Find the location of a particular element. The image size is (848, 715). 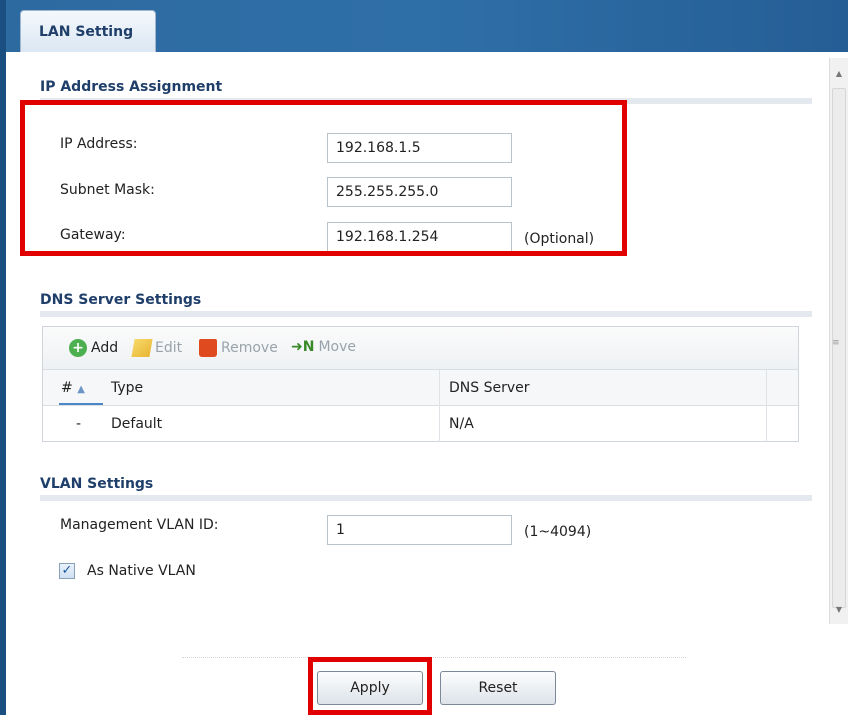

remove-icon is located at coordinates (208, 348).